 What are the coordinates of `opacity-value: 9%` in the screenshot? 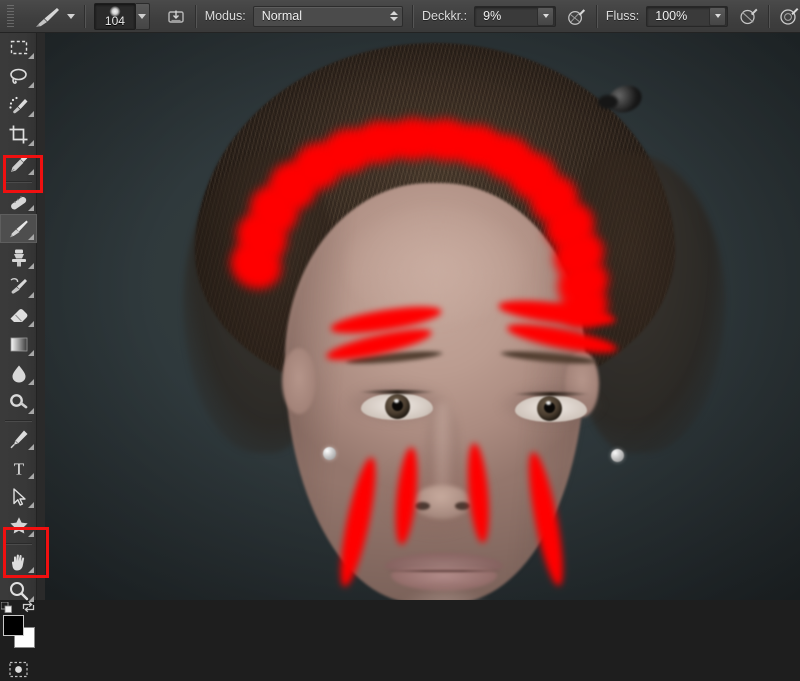 It's located at (492, 16).